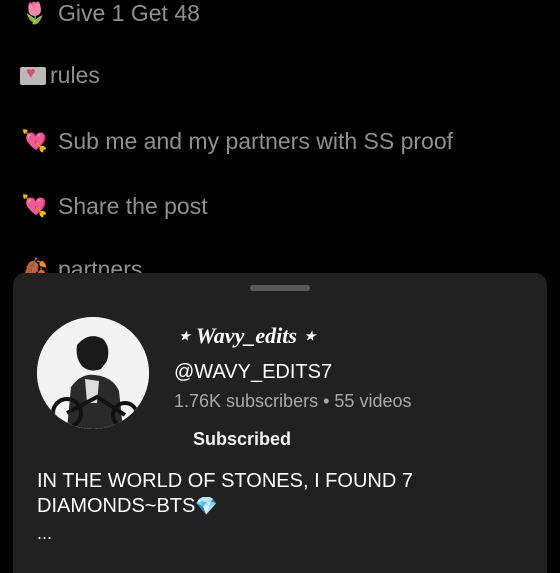  I want to click on channel-avatar, so click(93, 373).